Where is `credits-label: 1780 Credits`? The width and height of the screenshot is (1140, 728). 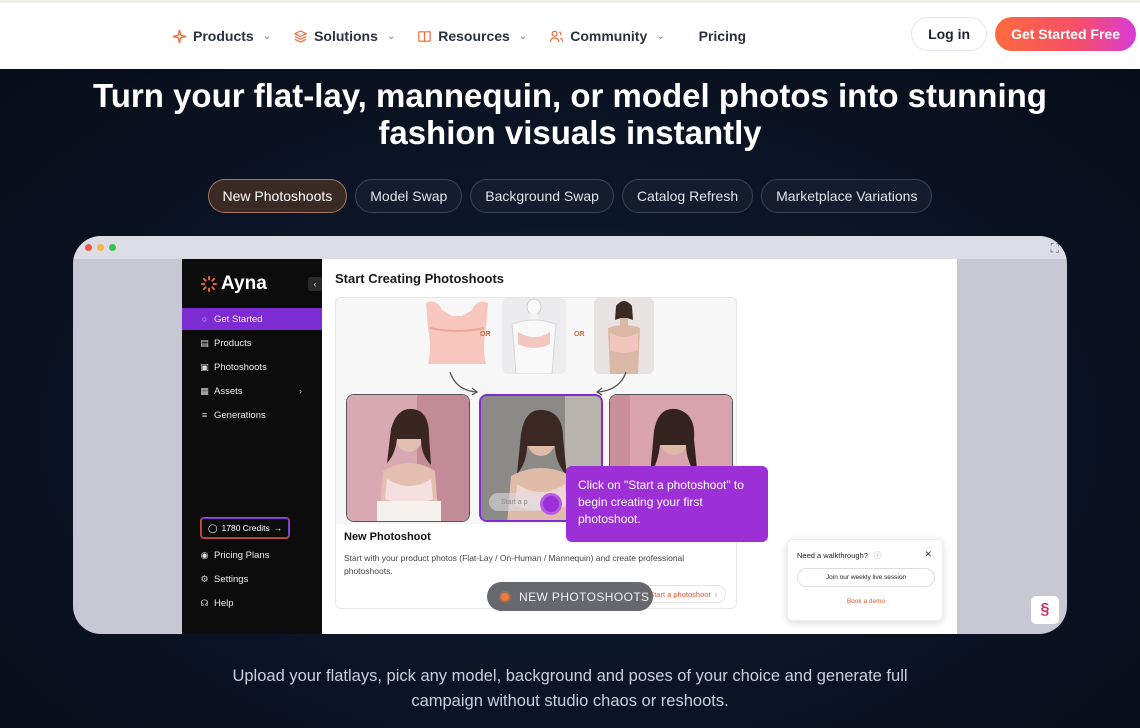
credits-label: 1780 Credits is located at coordinates (245, 528).